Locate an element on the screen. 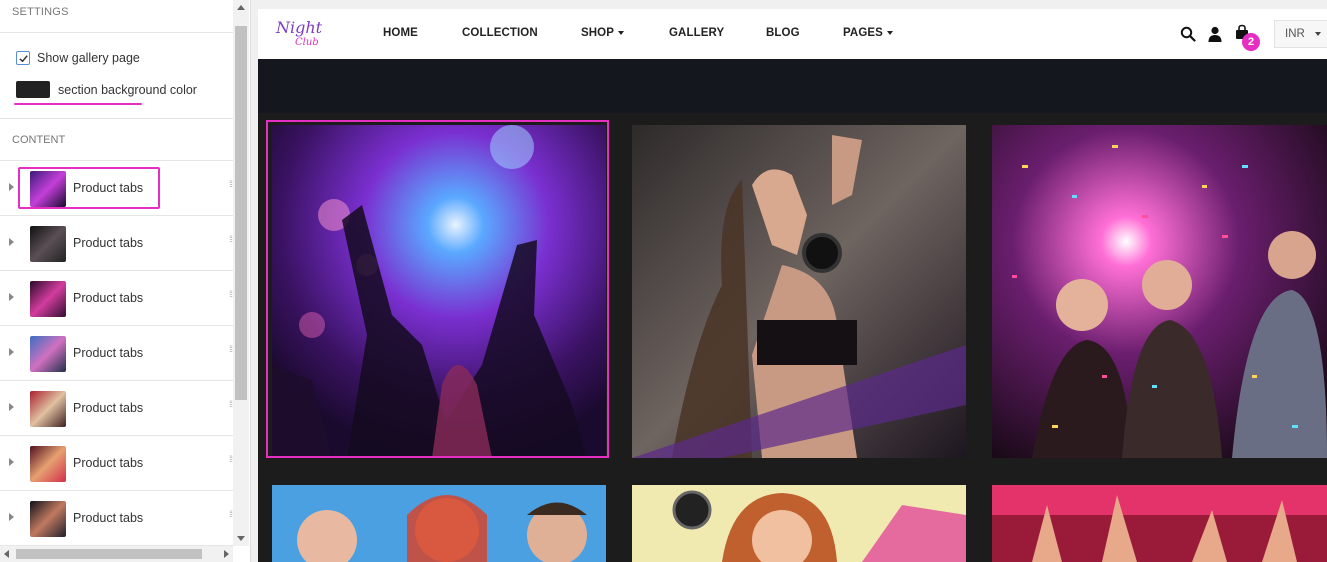 This screenshot has height=562, width=1327. dj-boy-photo is located at coordinates (799, 523).